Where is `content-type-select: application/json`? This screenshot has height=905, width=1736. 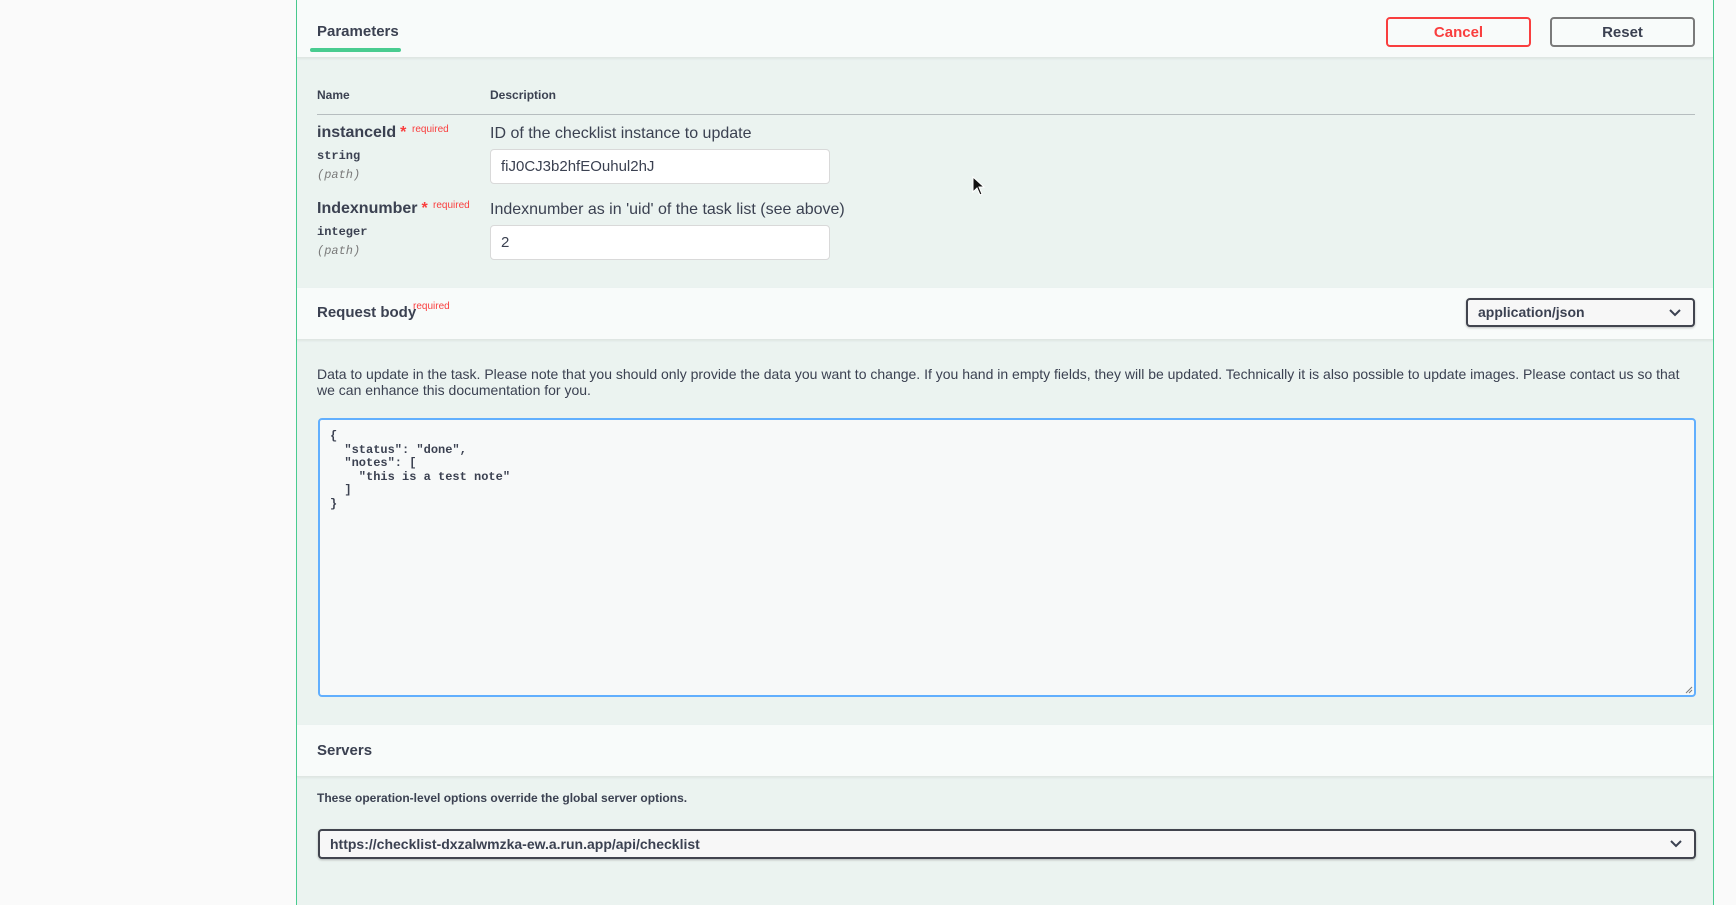
content-type-select: application/json is located at coordinates (1580, 312).